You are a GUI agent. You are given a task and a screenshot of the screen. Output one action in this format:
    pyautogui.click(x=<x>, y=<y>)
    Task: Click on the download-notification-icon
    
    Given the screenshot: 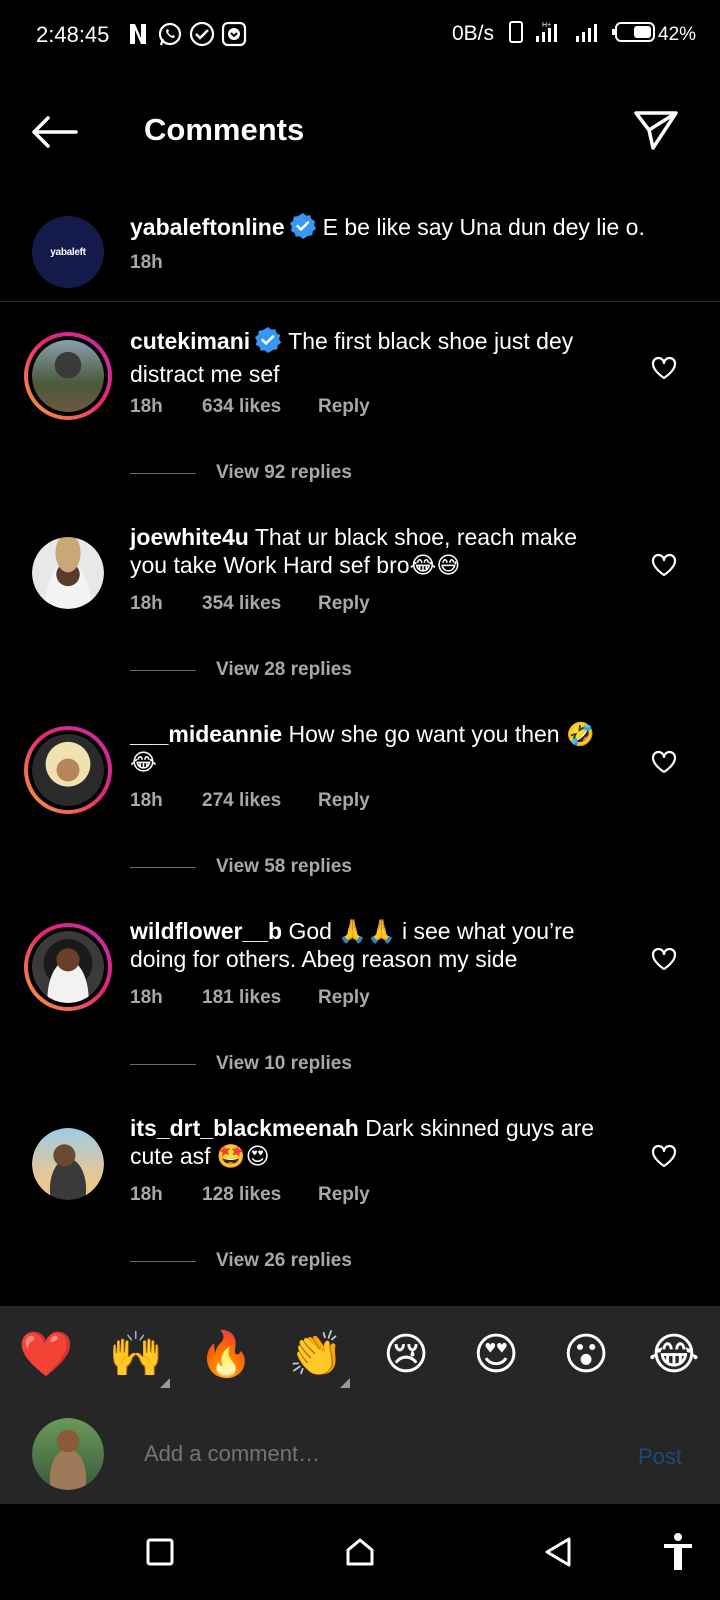 What is the action you would take?
    pyautogui.click(x=234, y=34)
    